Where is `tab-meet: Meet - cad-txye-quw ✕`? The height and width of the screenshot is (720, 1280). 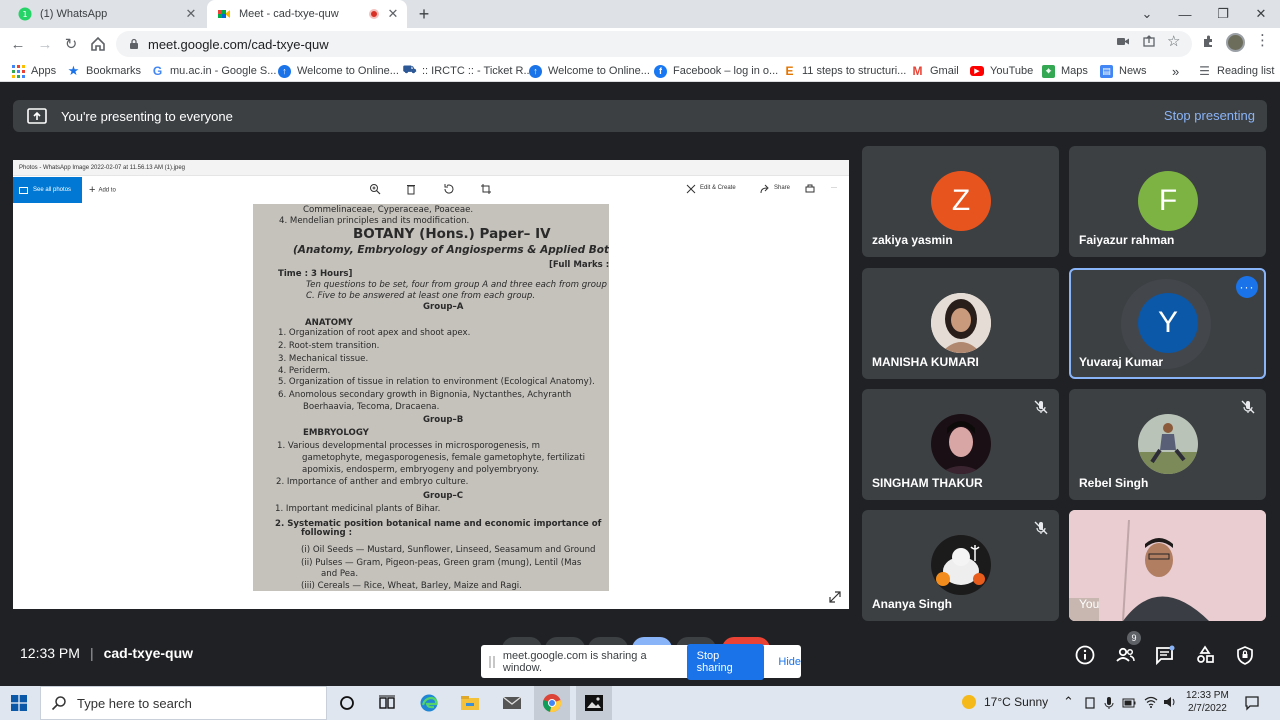
tab-meet: Meet - cad-txye-quw ✕ is located at coordinates (307, 14).